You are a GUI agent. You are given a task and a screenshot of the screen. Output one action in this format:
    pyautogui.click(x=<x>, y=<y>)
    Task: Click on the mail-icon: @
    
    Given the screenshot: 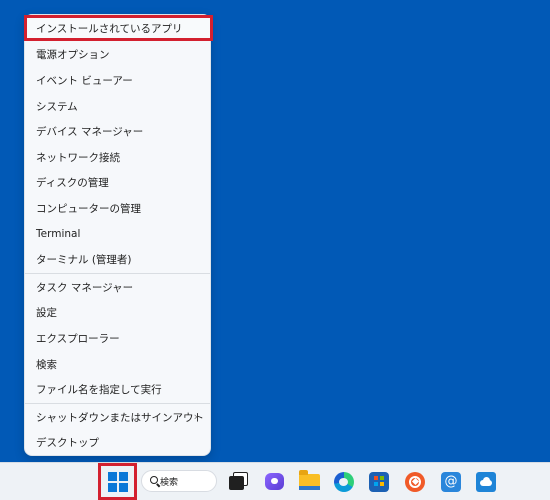 What is the action you would take?
    pyautogui.click(x=451, y=482)
    